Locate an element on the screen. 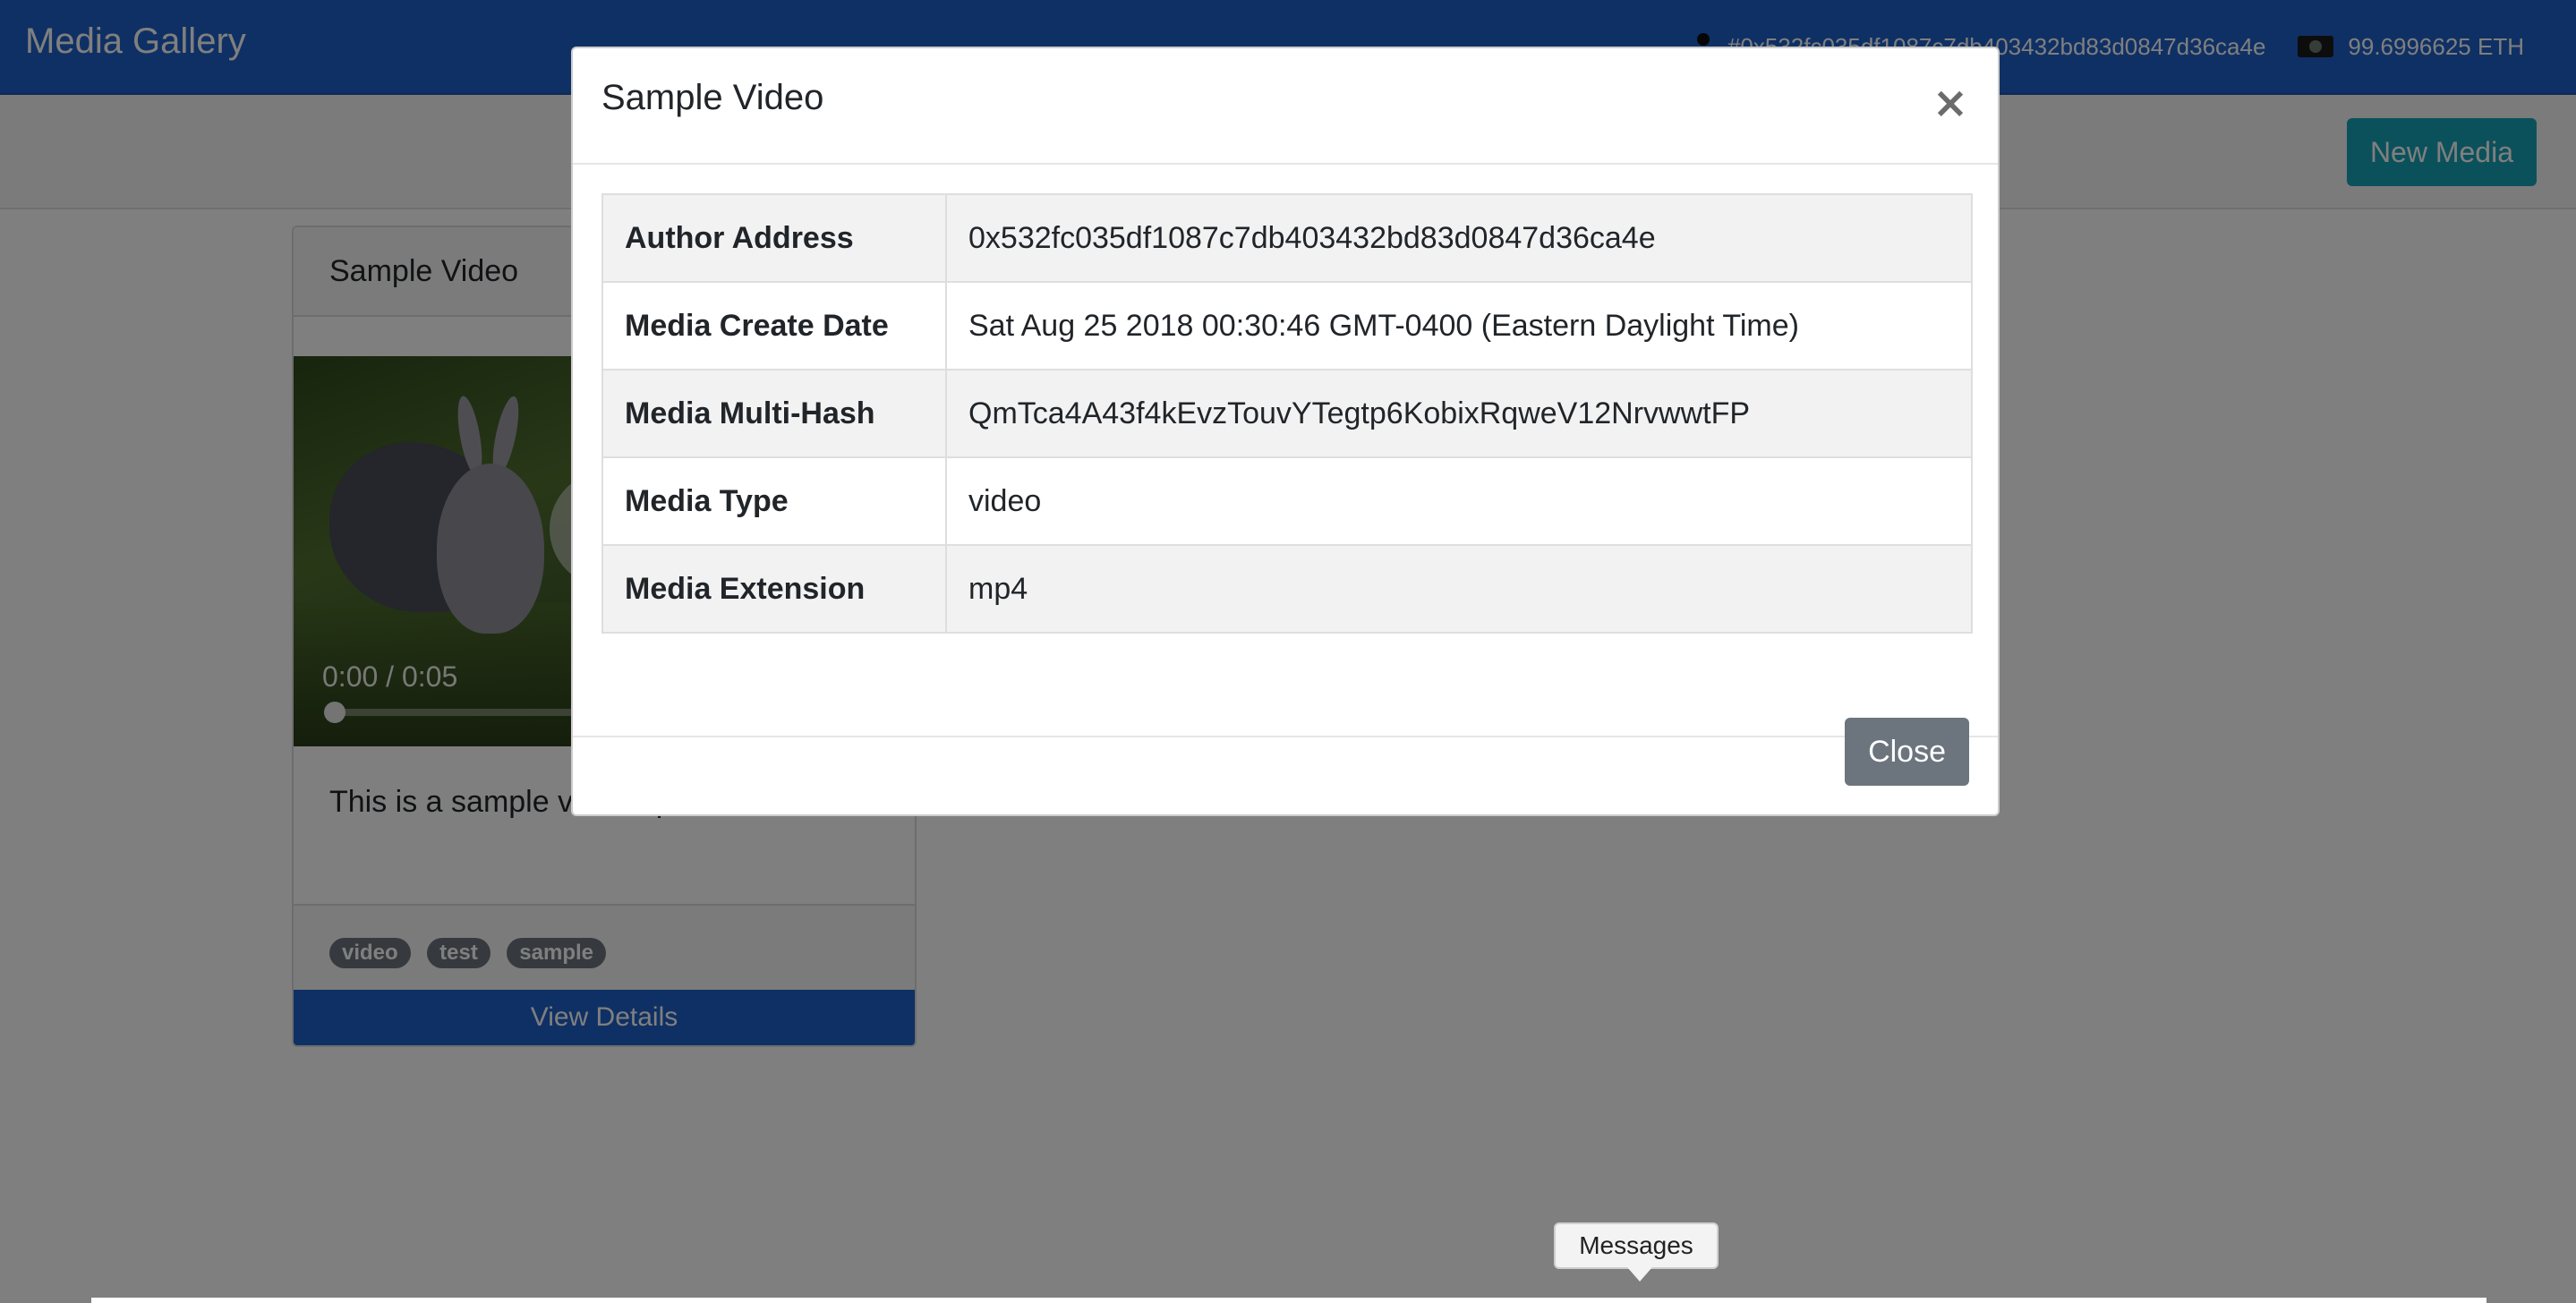 The width and height of the screenshot is (2576, 1303). modal-title: Sample Video is located at coordinates (712, 97).